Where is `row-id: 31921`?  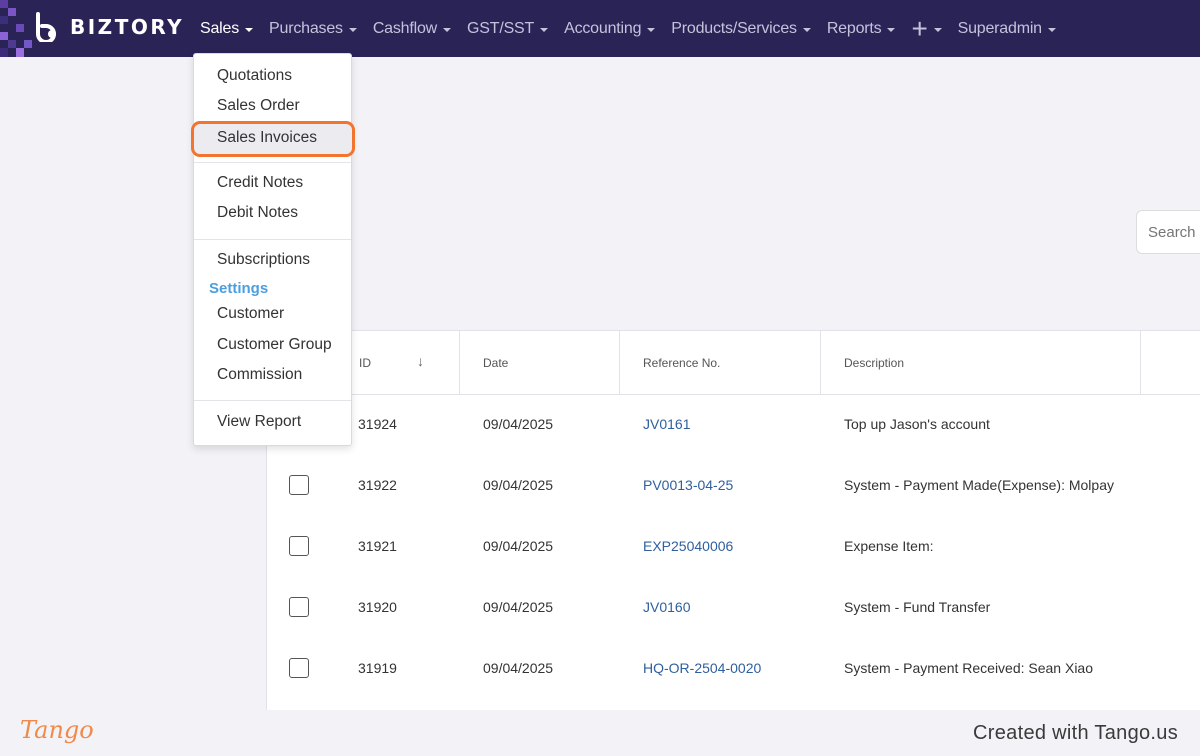 row-id: 31921 is located at coordinates (377, 545).